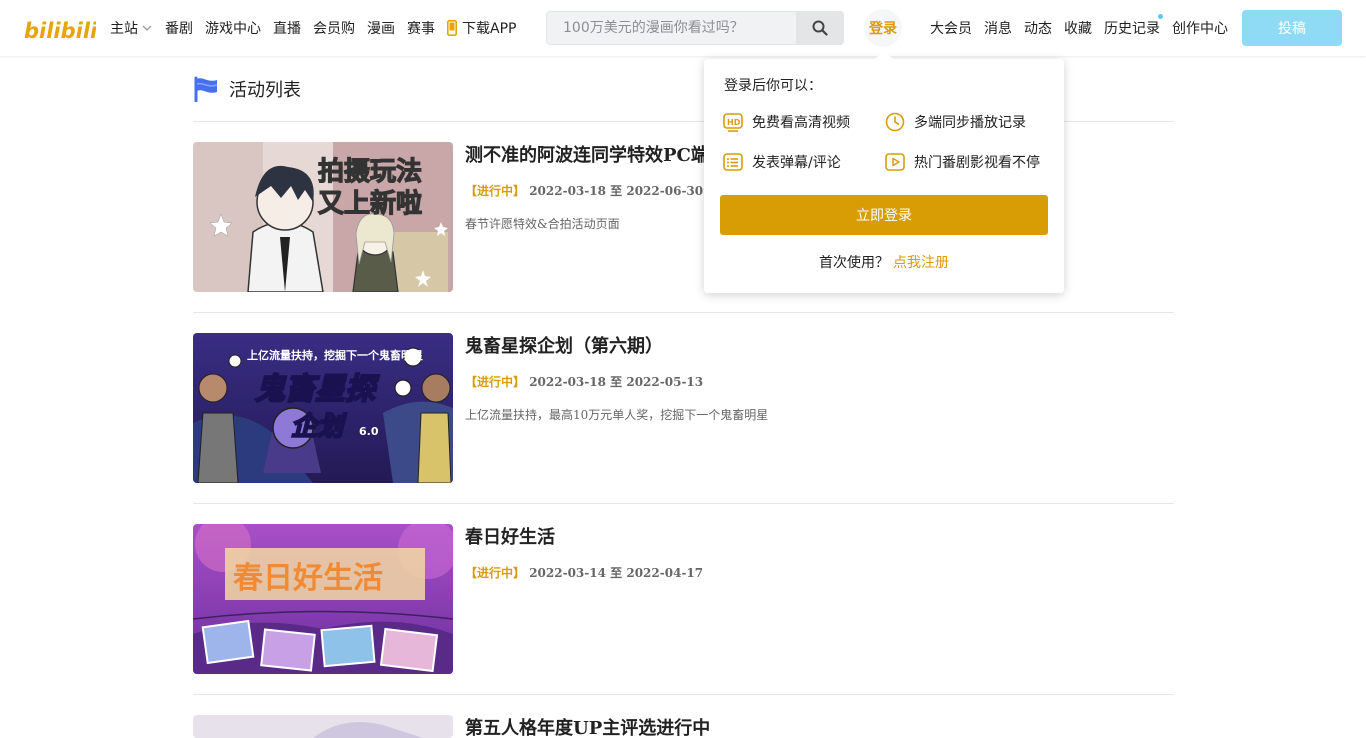 This screenshot has width=1366, height=738. What do you see at coordinates (370, 172) in the screenshot?
I see `thumbnail-caption: 拍摄玩法` at bounding box center [370, 172].